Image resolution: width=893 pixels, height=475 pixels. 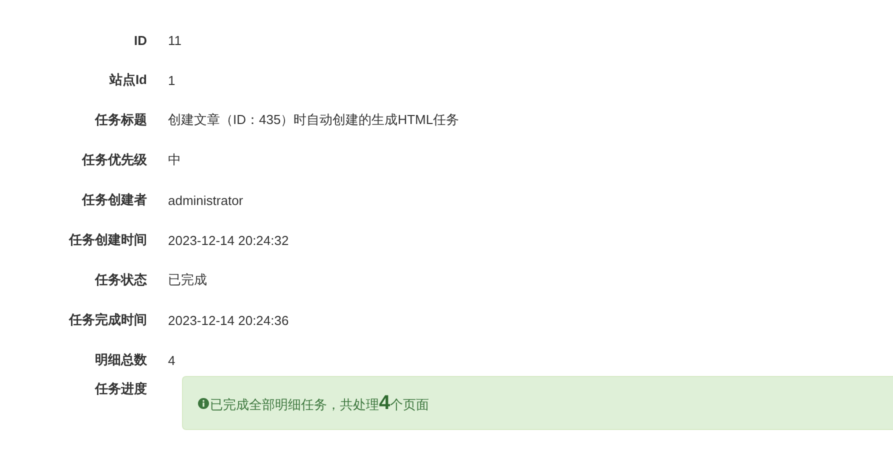 What do you see at coordinates (187, 280) in the screenshot?
I see `field-value: 已完成` at bounding box center [187, 280].